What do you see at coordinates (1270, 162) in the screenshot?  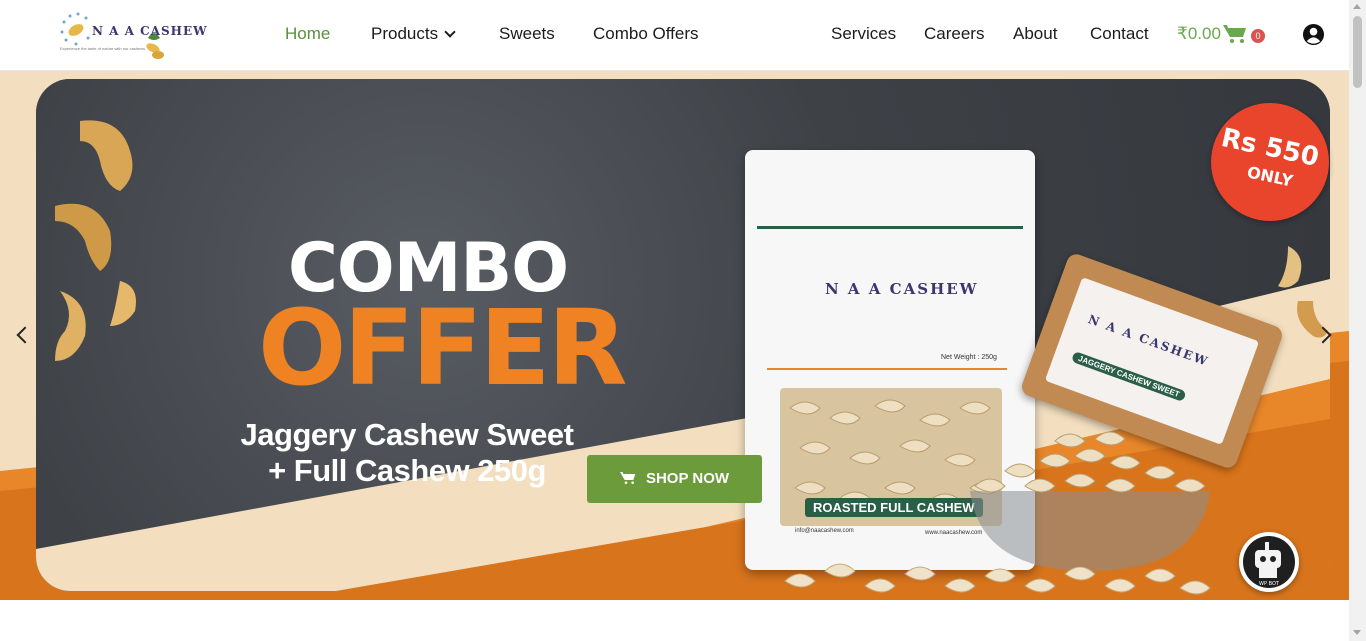 I see `price-badge: Rs 550 ONLY` at bounding box center [1270, 162].